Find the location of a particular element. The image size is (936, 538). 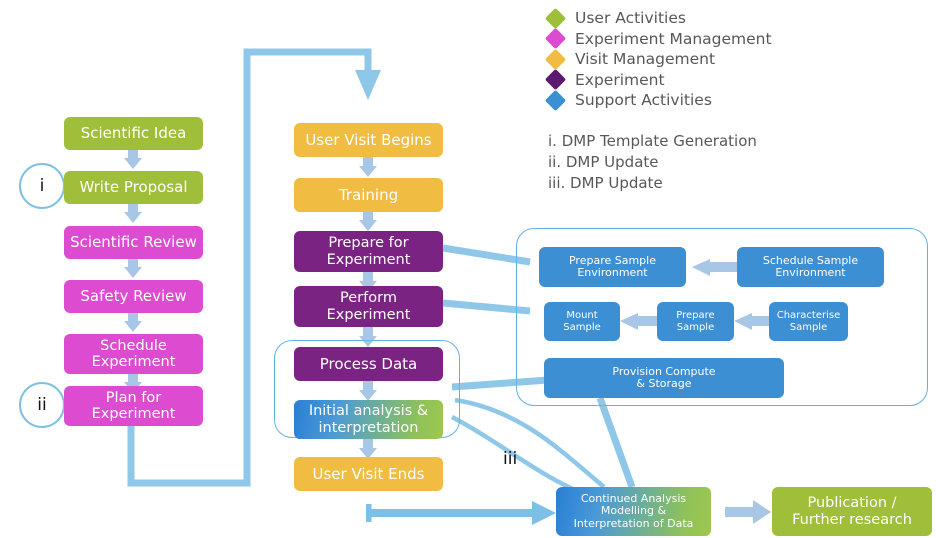

node-scientific-review: Scientific Review is located at coordinates (133, 242).